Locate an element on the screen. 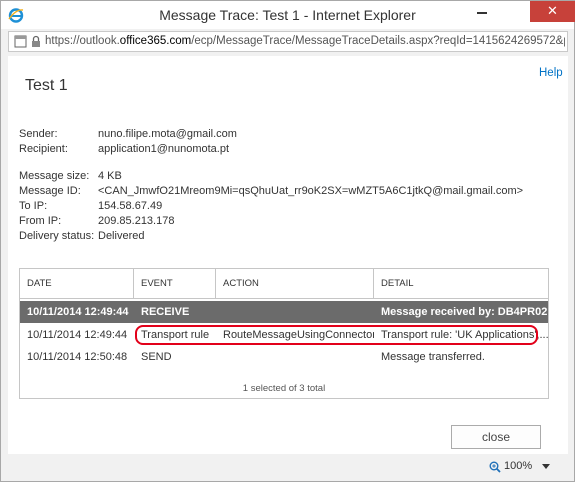 The height and width of the screenshot is (482, 575). minimize-button is located at coordinates (482, 11).